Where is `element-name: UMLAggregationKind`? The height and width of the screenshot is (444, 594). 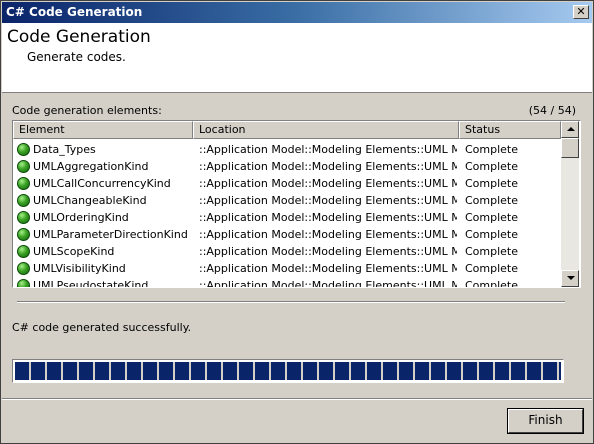
element-name: UMLAggregationKind is located at coordinates (91, 166).